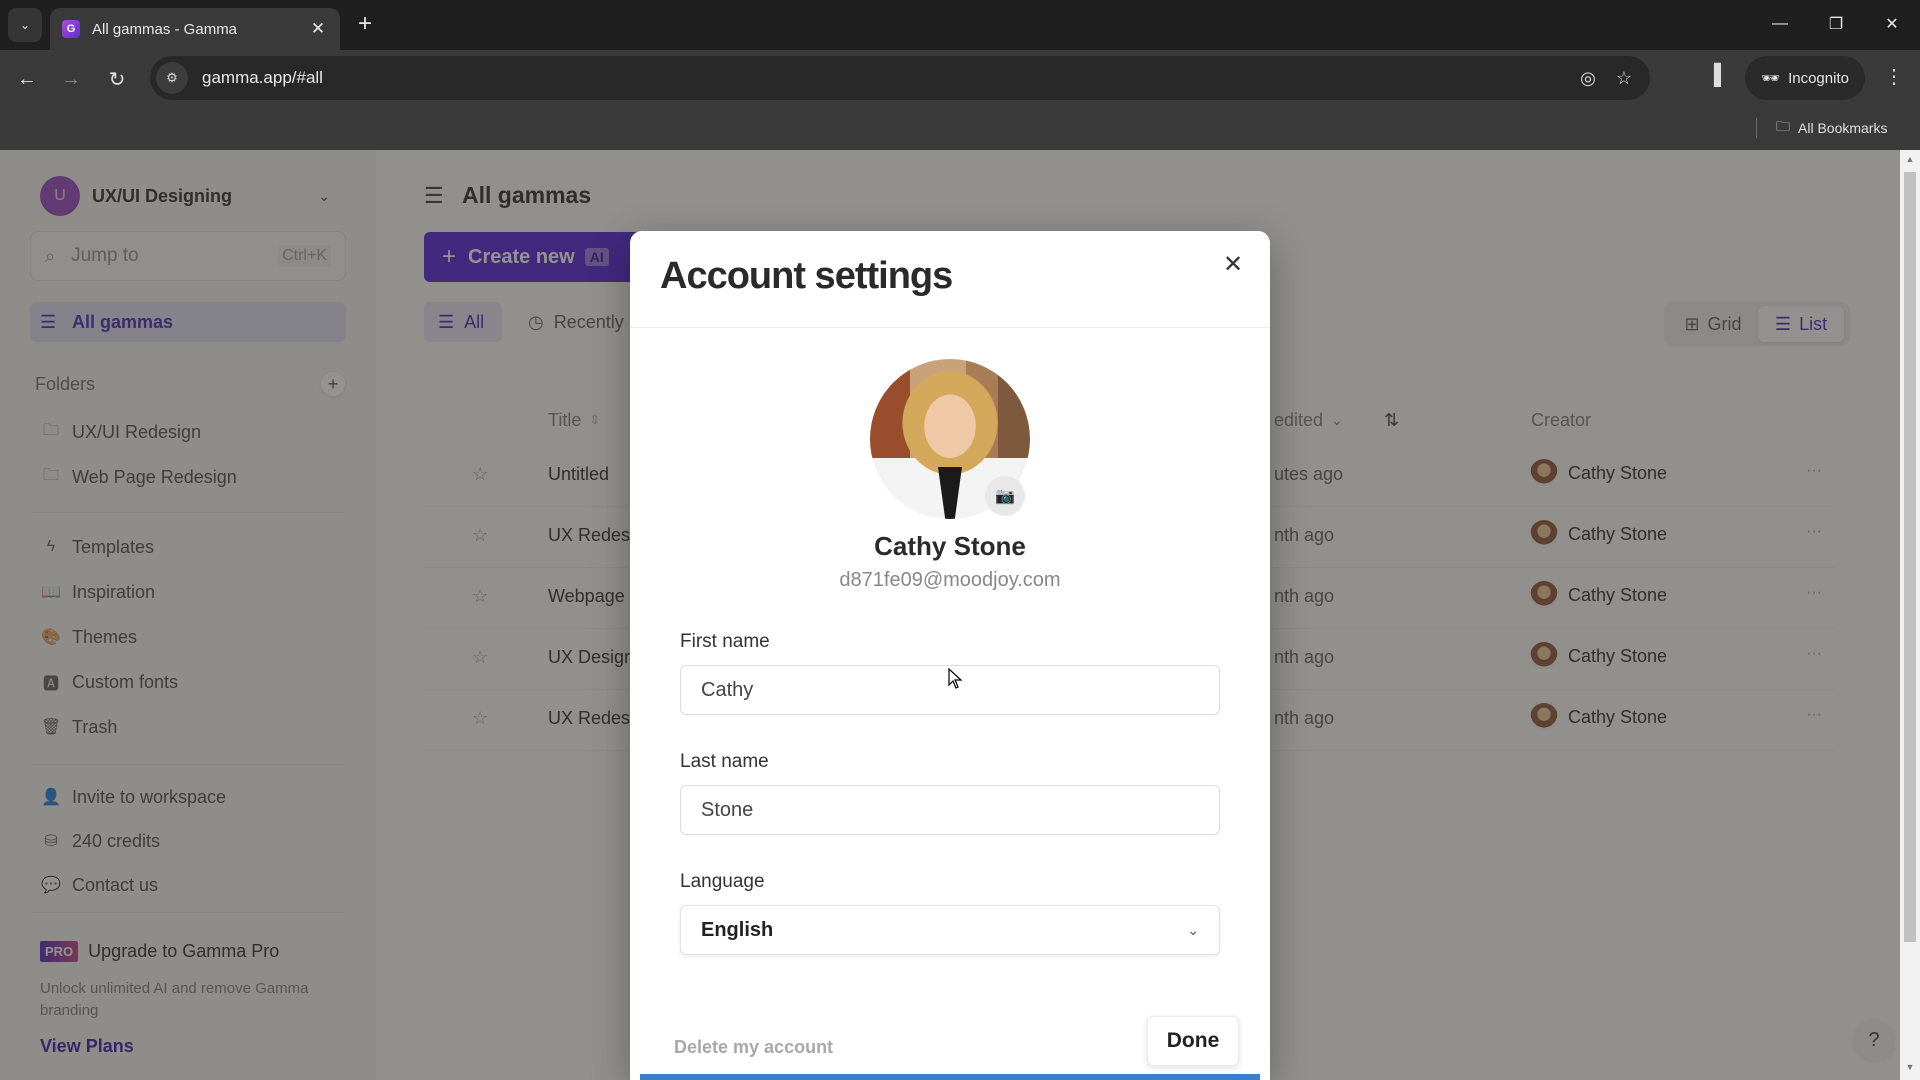 The height and width of the screenshot is (1080, 1920). Describe the element at coordinates (1843, 128) in the screenshot. I see `all-bookmarks-label: All Bookmarks` at that location.